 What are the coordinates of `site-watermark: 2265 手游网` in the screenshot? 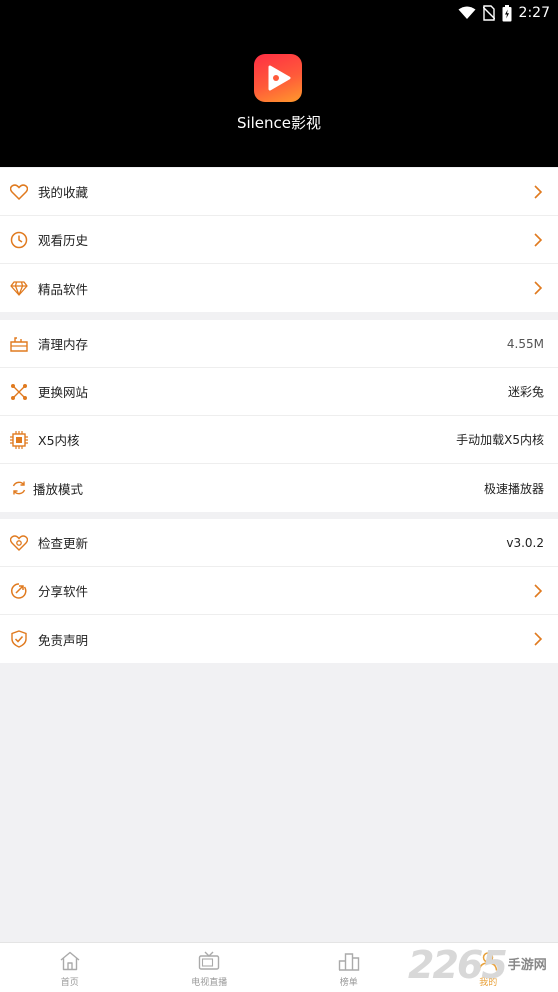 It's located at (483, 965).